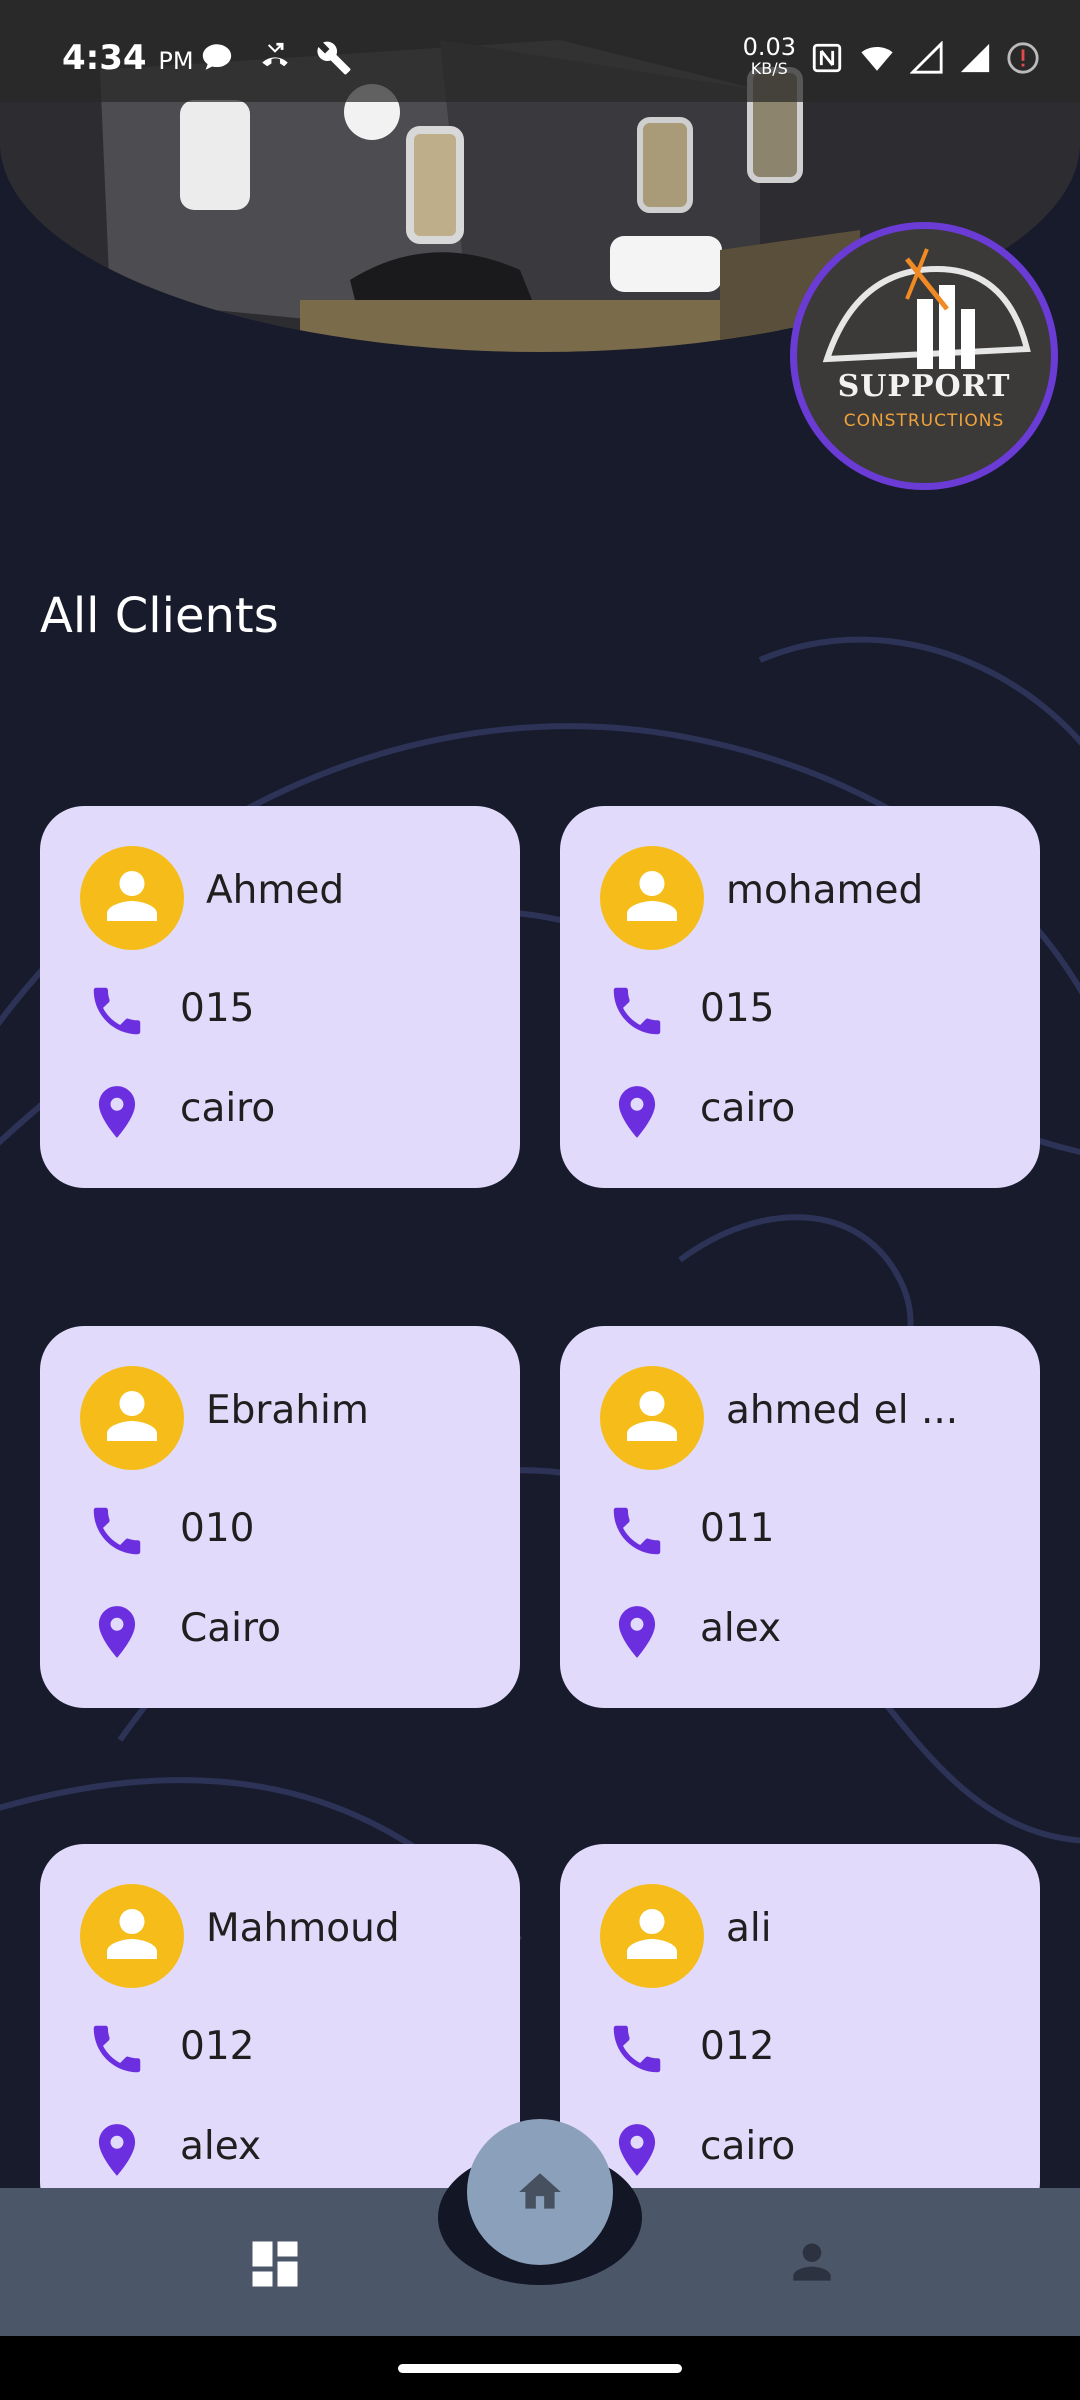 The width and height of the screenshot is (1080, 2400). I want to click on net-speed-unit: KB/S, so click(769, 68).